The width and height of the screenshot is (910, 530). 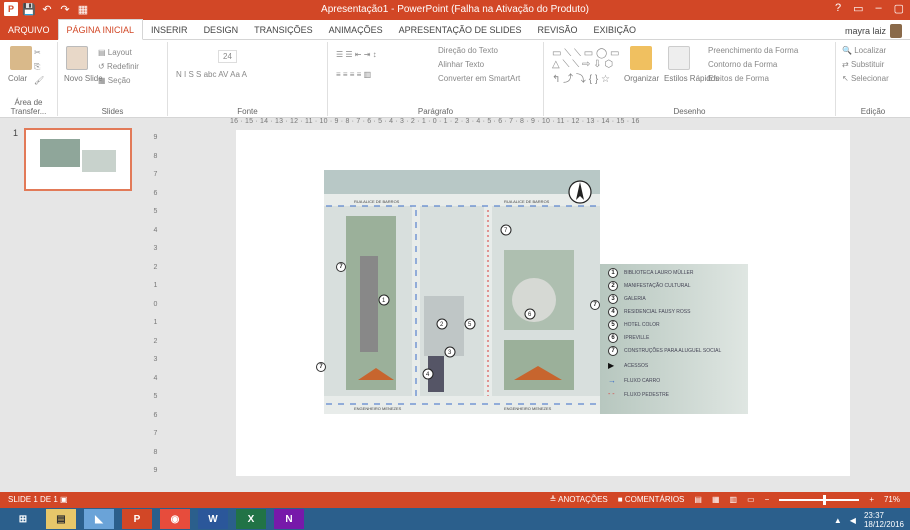 What do you see at coordinates (155, 359) in the screenshot?
I see `vruler-tick: 3` at bounding box center [155, 359].